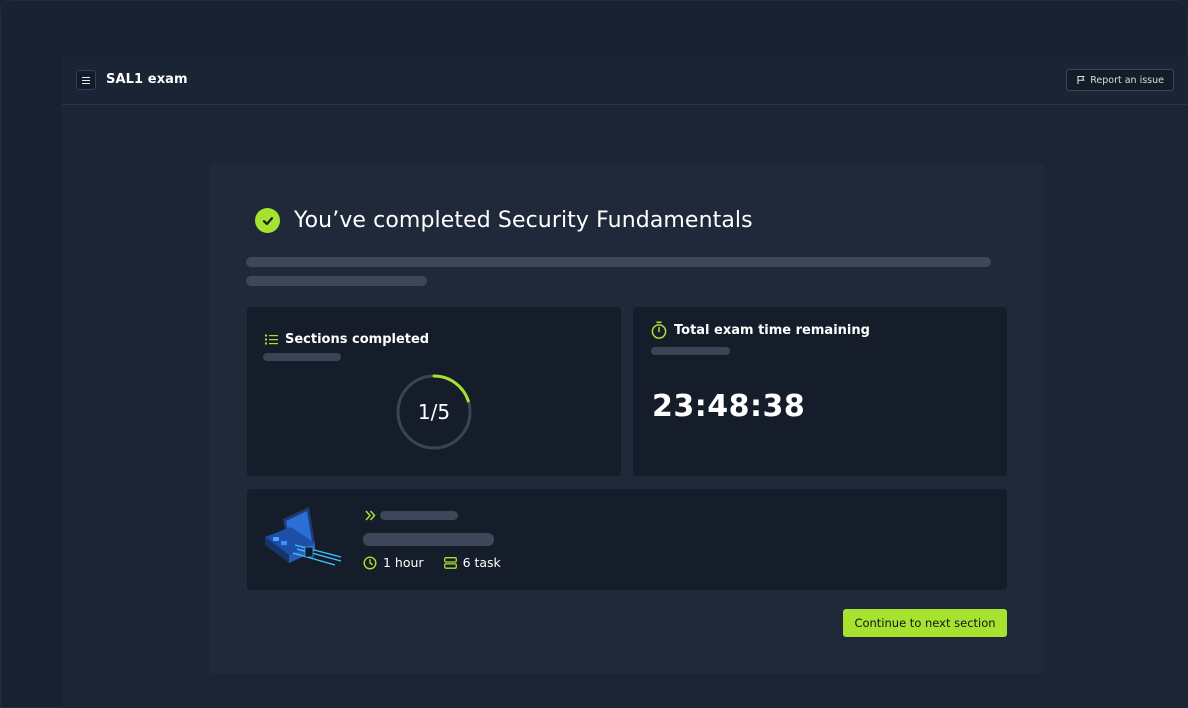 This screenshot has width=1188, height=708. I want to click on next-section-meta: 1 hour 6 task, so click(432, 562).